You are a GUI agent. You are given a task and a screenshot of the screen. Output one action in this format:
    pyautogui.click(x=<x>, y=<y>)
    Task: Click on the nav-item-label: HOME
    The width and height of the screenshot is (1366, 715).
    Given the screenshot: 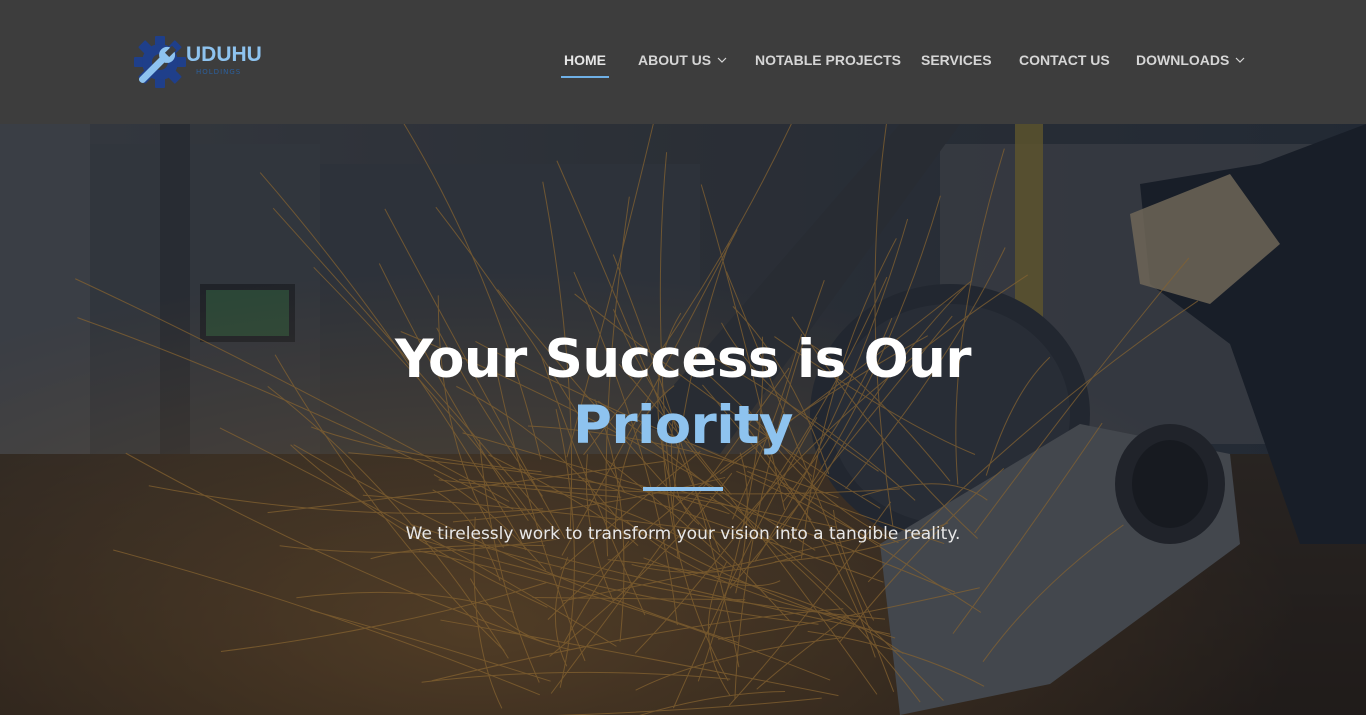 What is the action you would take?
    pyautogui.click(x=585, y=60)
    